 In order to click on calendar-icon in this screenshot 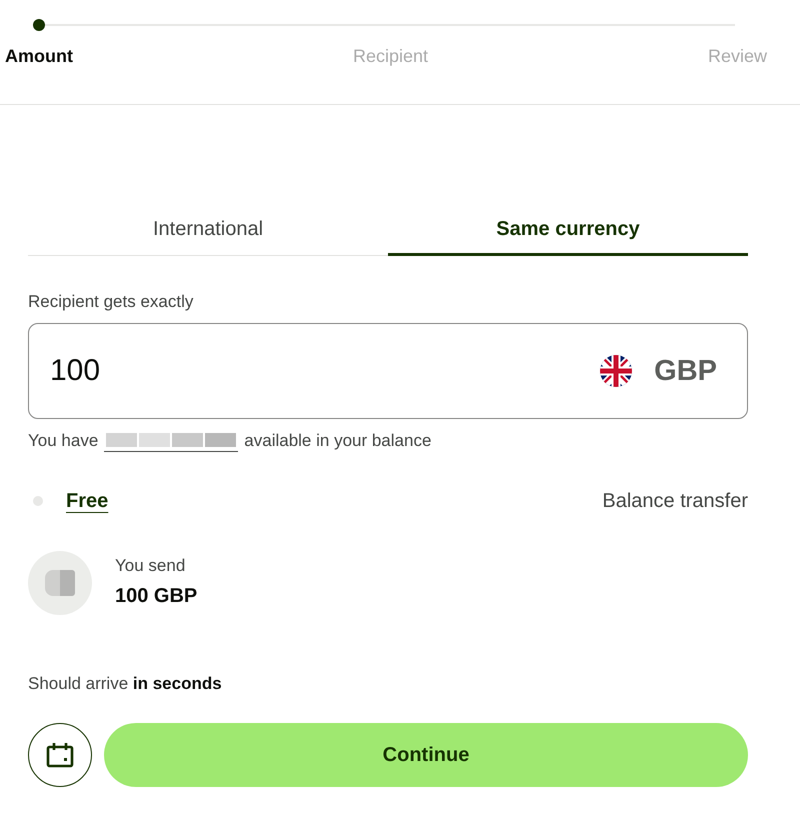, I will do `click(60, 755)`.